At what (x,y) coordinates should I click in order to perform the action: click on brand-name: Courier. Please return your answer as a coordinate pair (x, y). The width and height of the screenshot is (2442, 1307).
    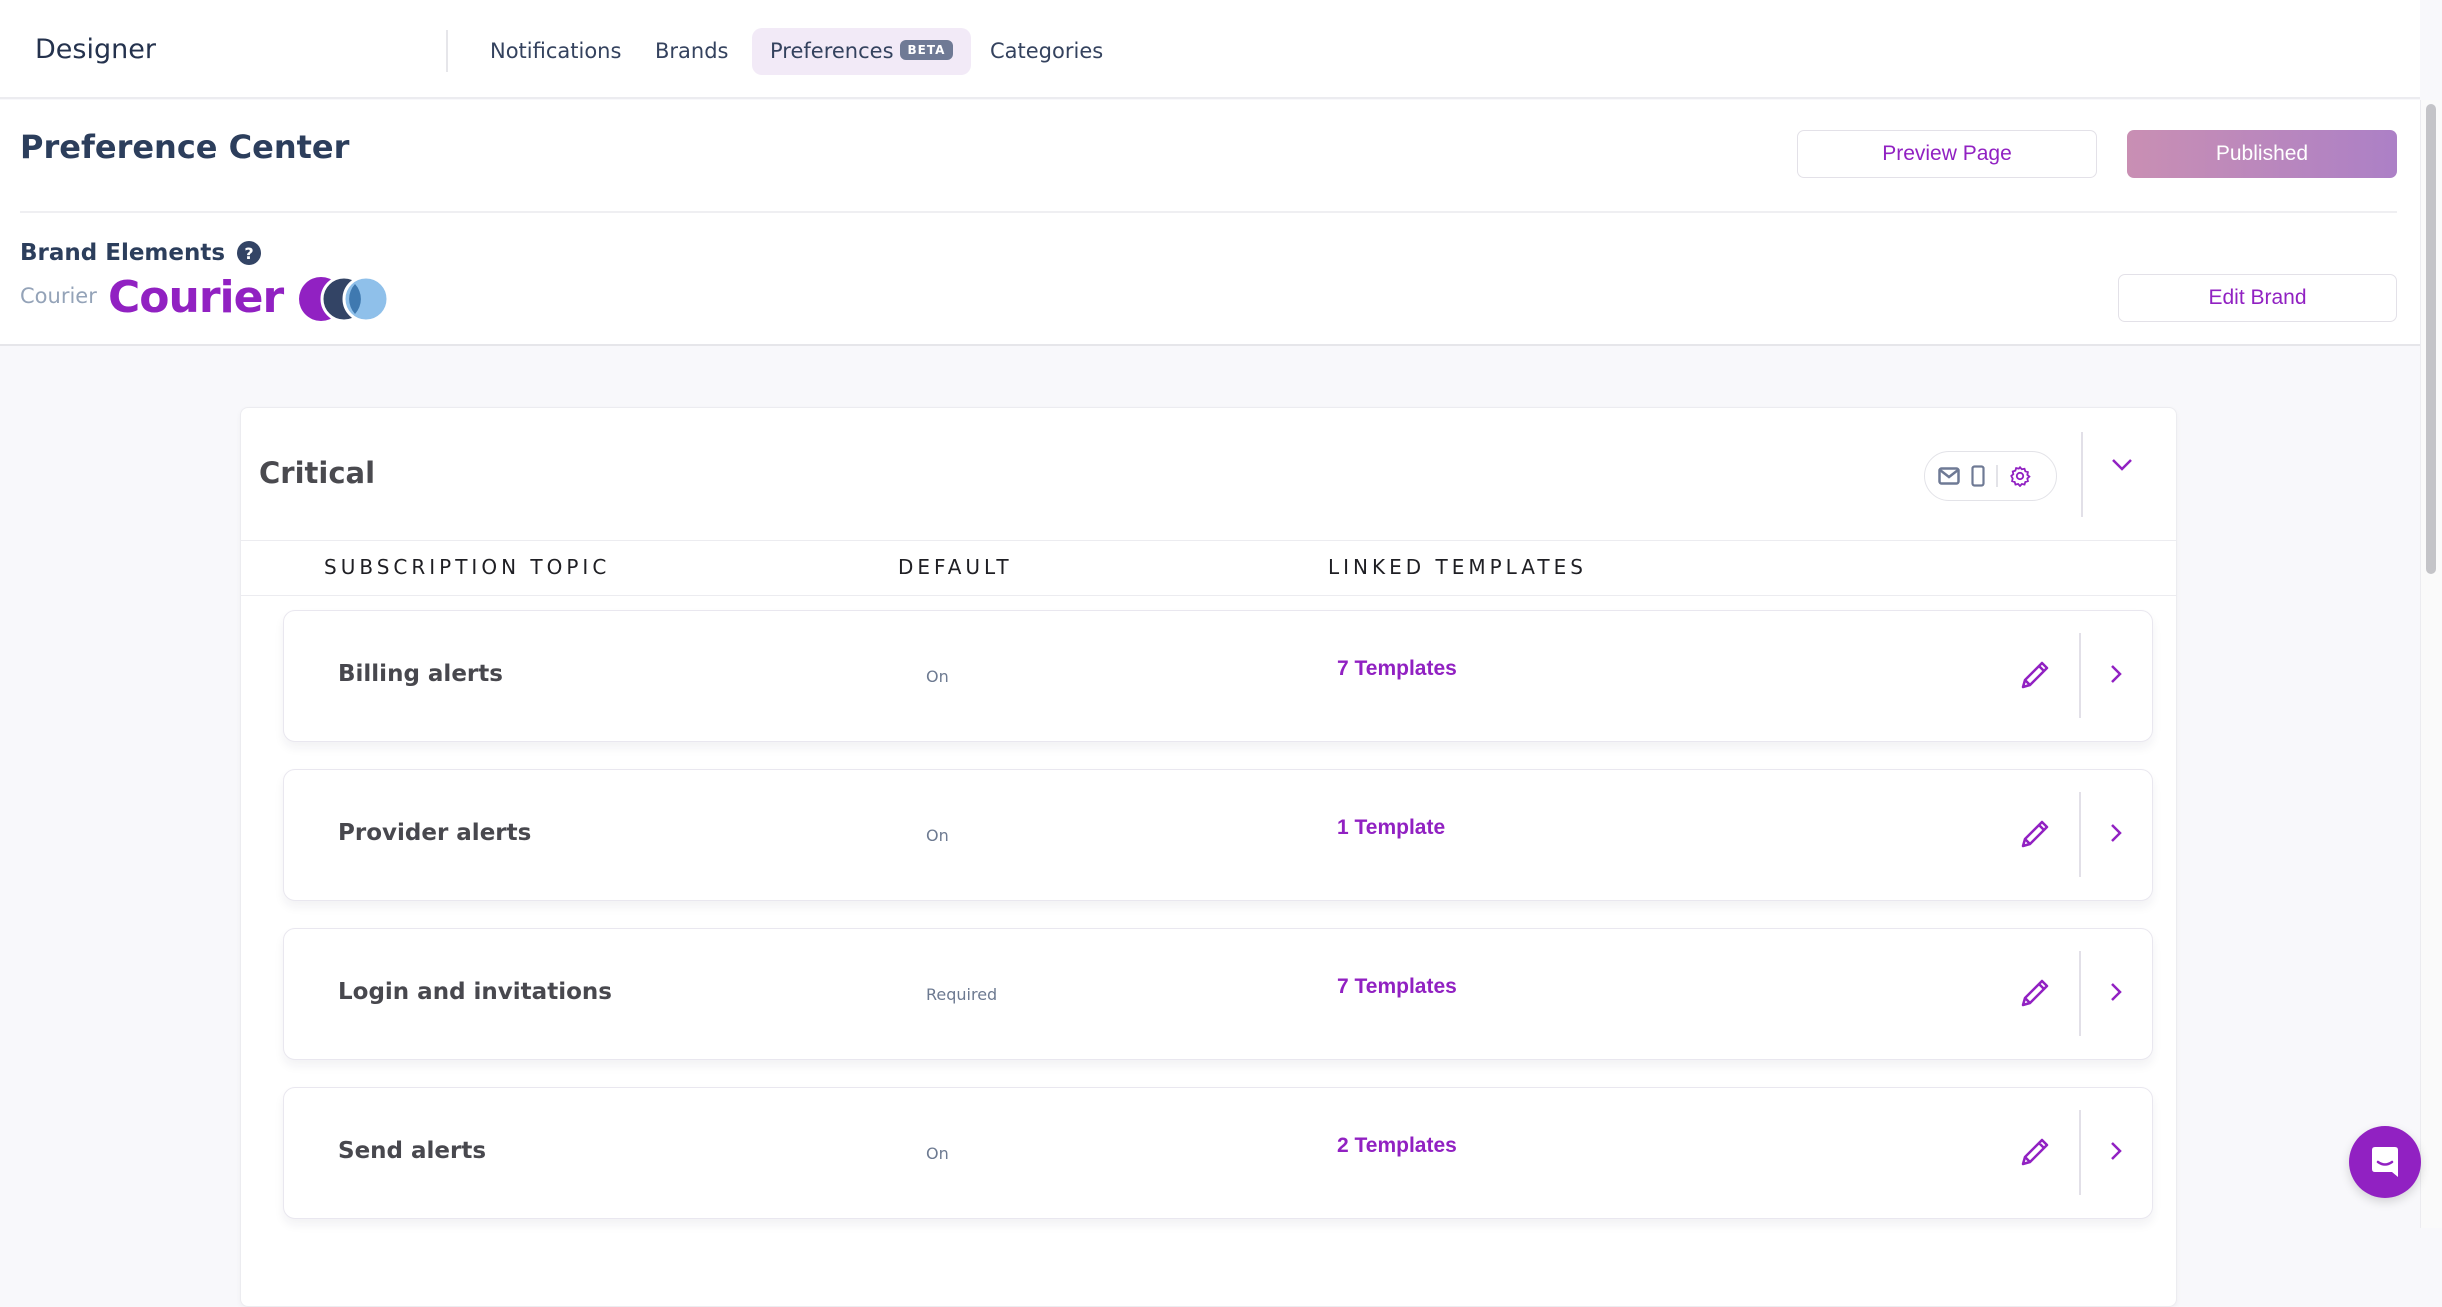
    Looking at the image, I should click on (58, 296).